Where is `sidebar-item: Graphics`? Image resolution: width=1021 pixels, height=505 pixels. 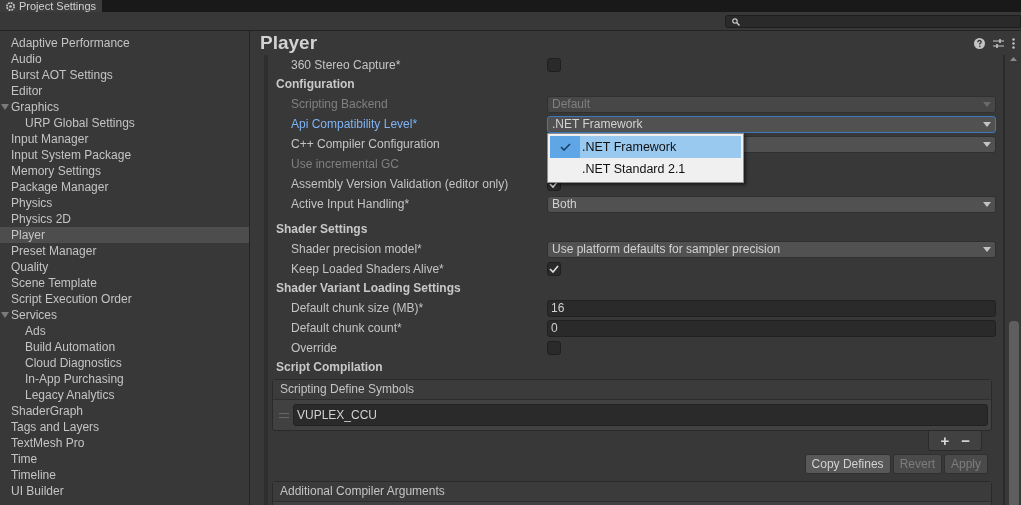
sidebar-item: Graphics is located at coordinates (124, 107).